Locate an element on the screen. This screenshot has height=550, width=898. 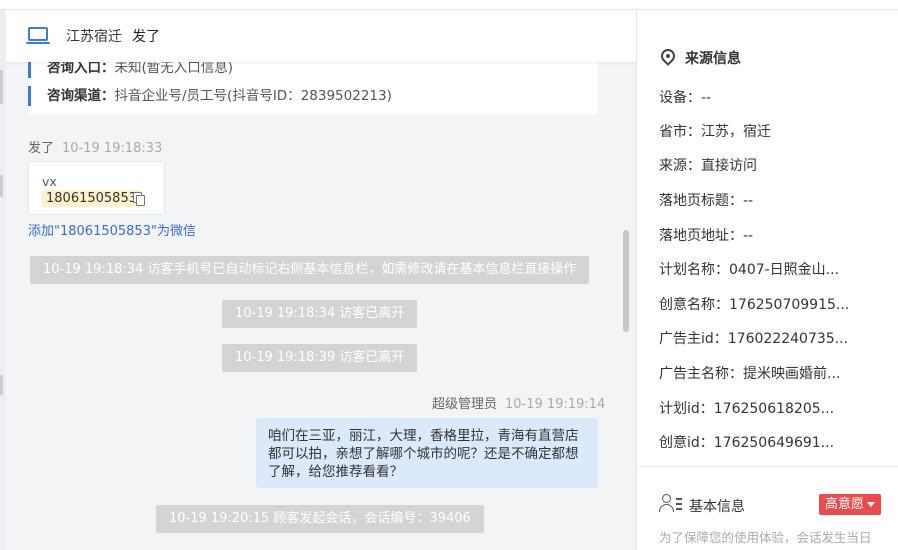
visitor-message-meta: 发了 10-19 19:18:33 is located at coordinates (95, 146).